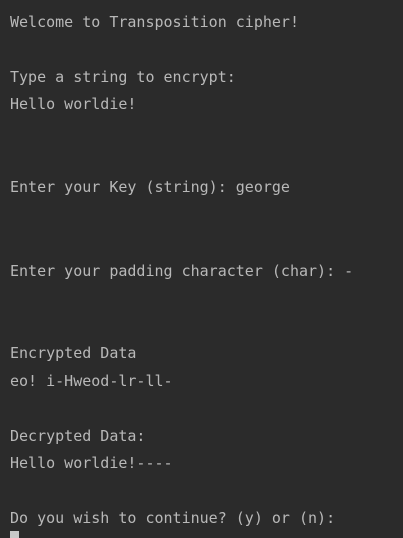  What do you see at coordinates (91, 381) in the screenshot?
I see `encrypted-value: eo! i-Hweod-lr-ll-` at bounding box center [91, 381].